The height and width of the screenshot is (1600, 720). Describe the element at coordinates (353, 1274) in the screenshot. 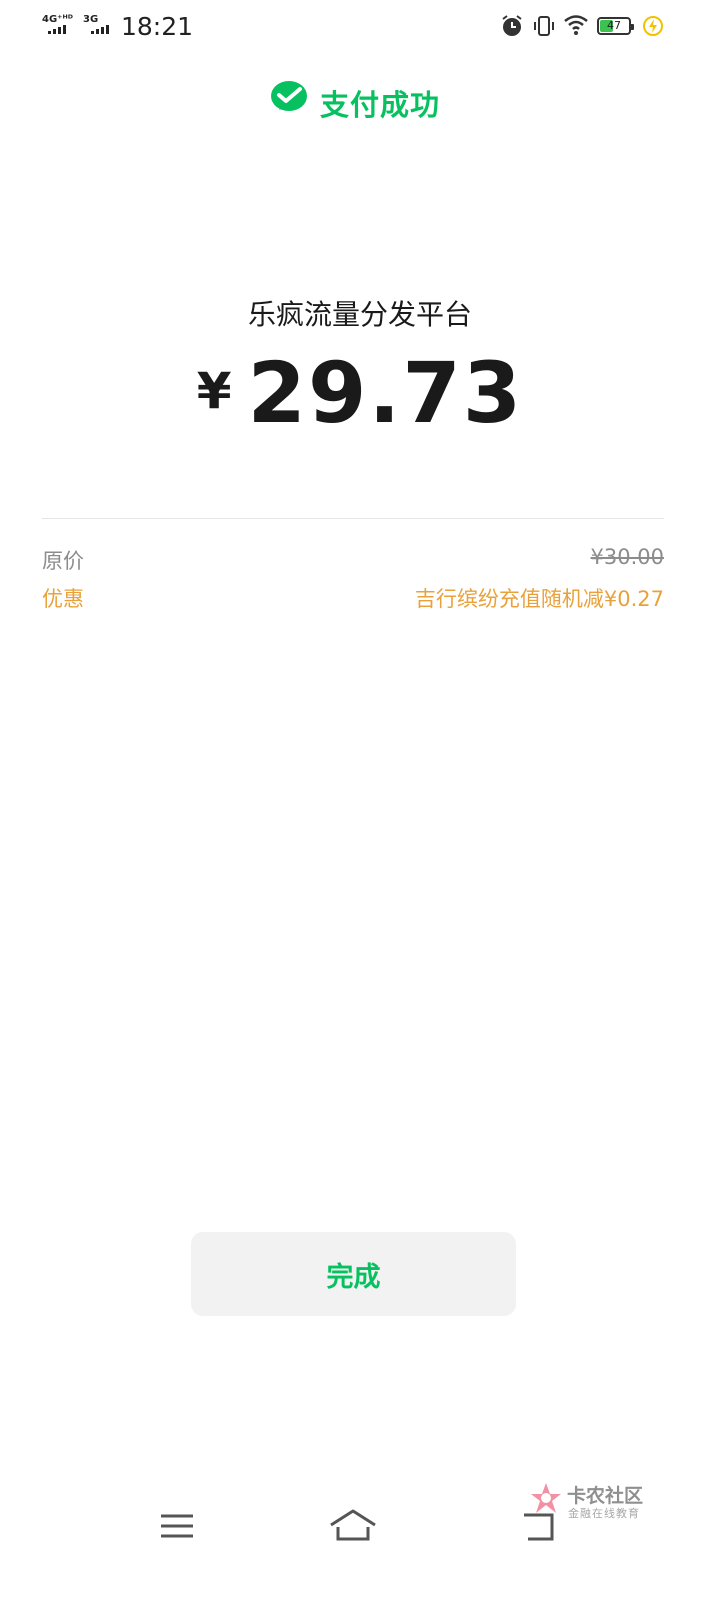

I see `done-button: 完成` at that location.